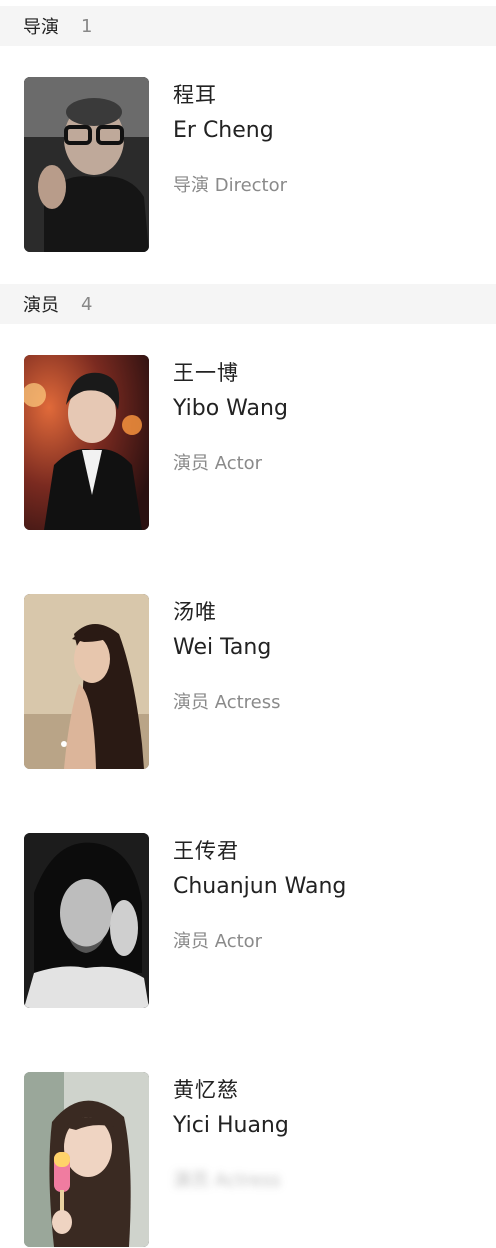 The width and height of the screenshot is (496, 1248). Describe the element at coordinates (41, 27) in the screenshot. I see `section-title: 导演` at that location.